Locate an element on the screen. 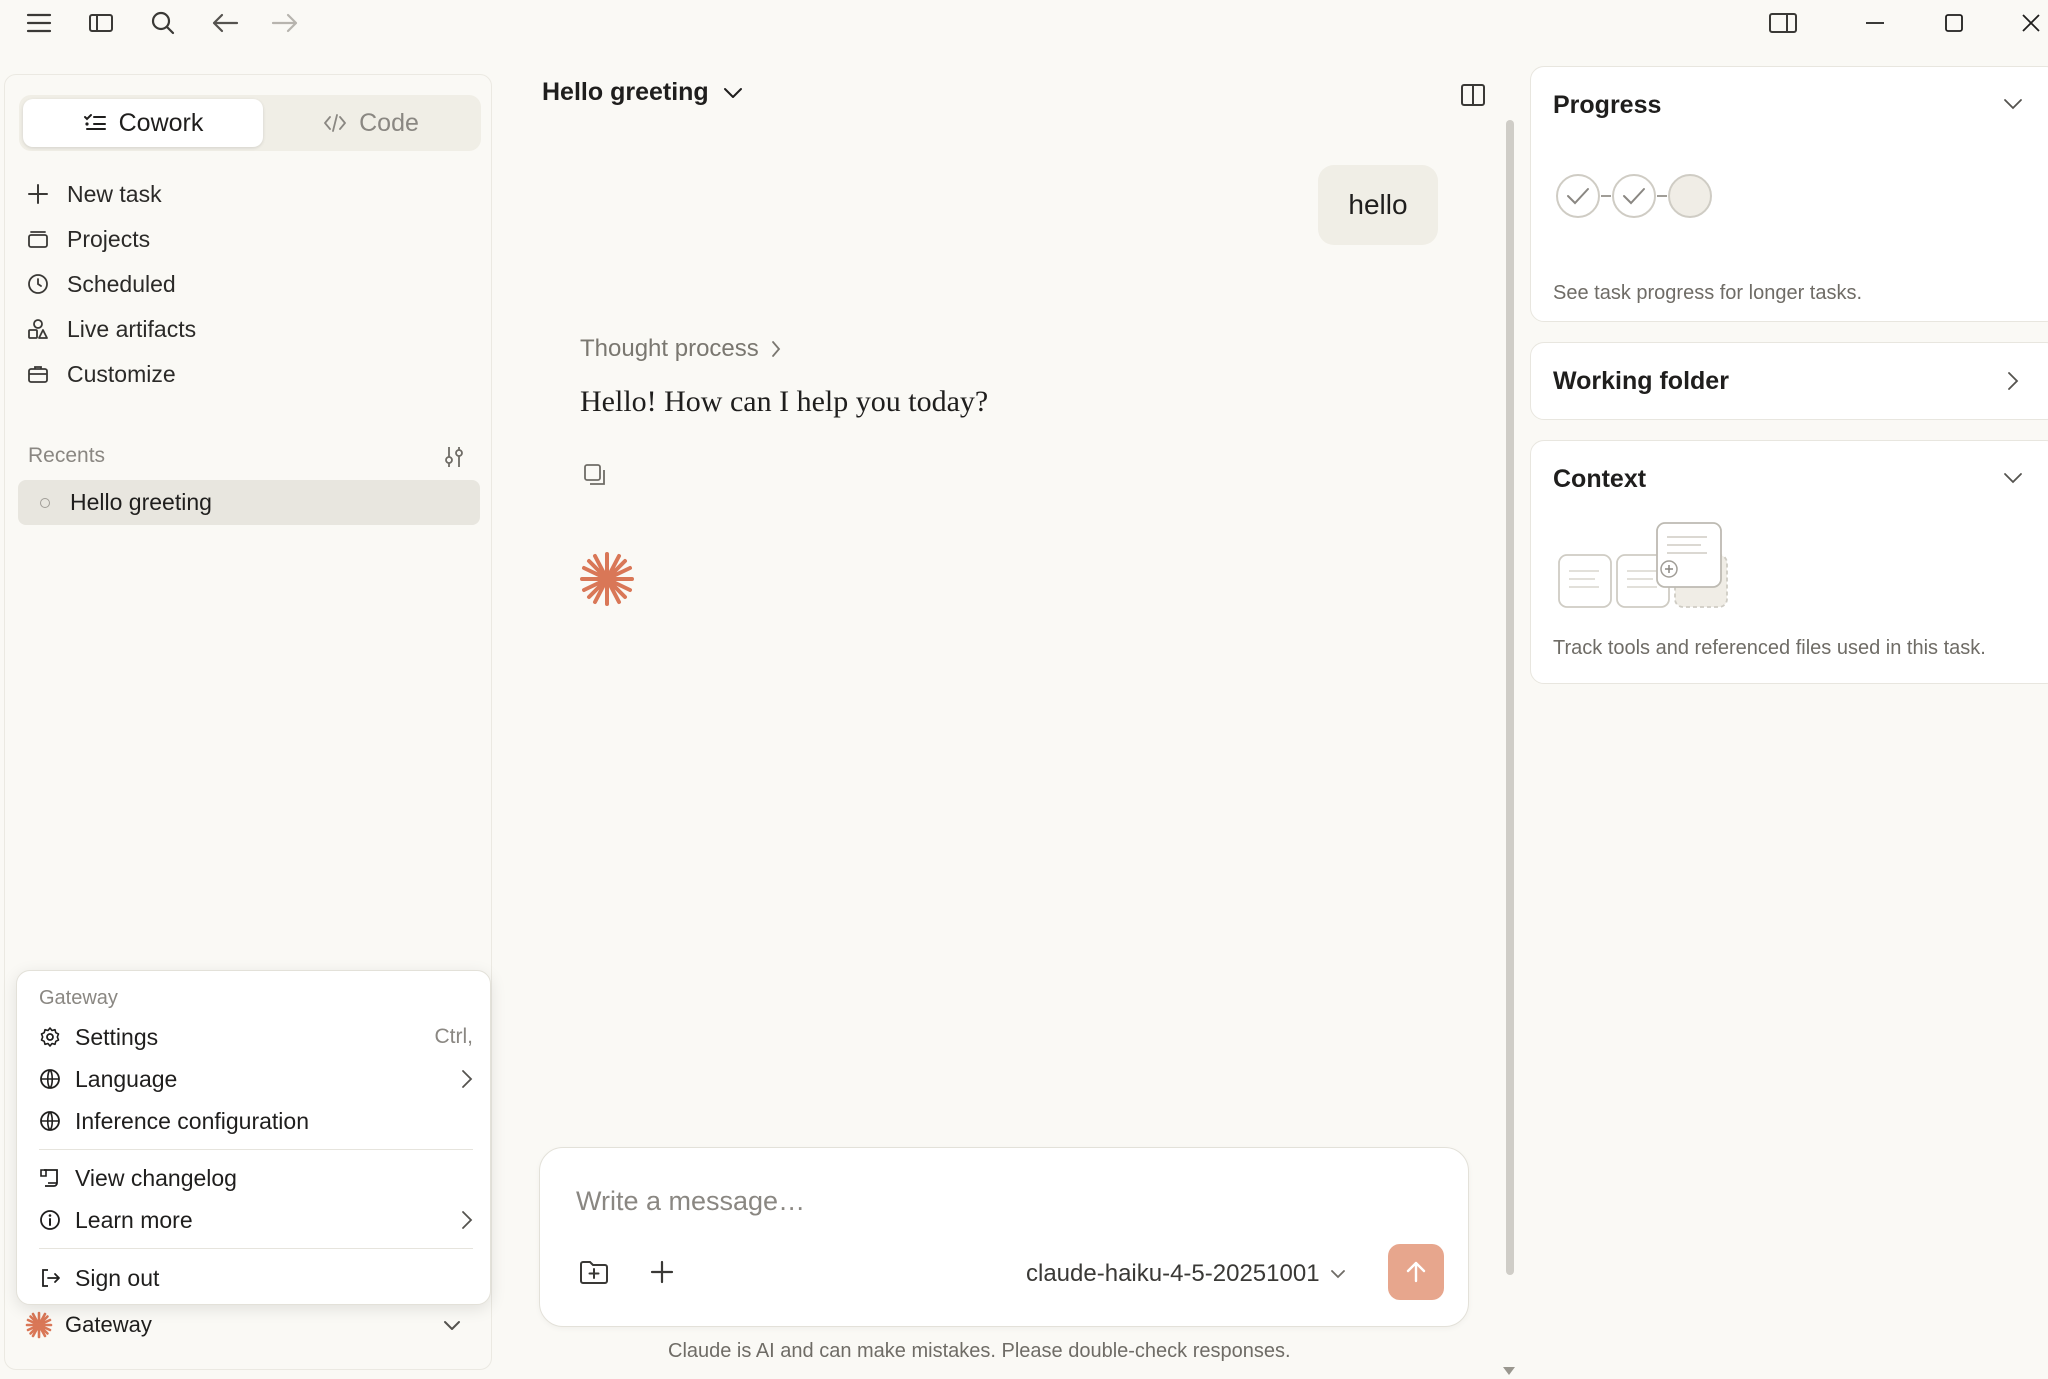 This screenshot has width=2048, height=1379. page-title: Hello greeting is located at coordinates (625, 92).